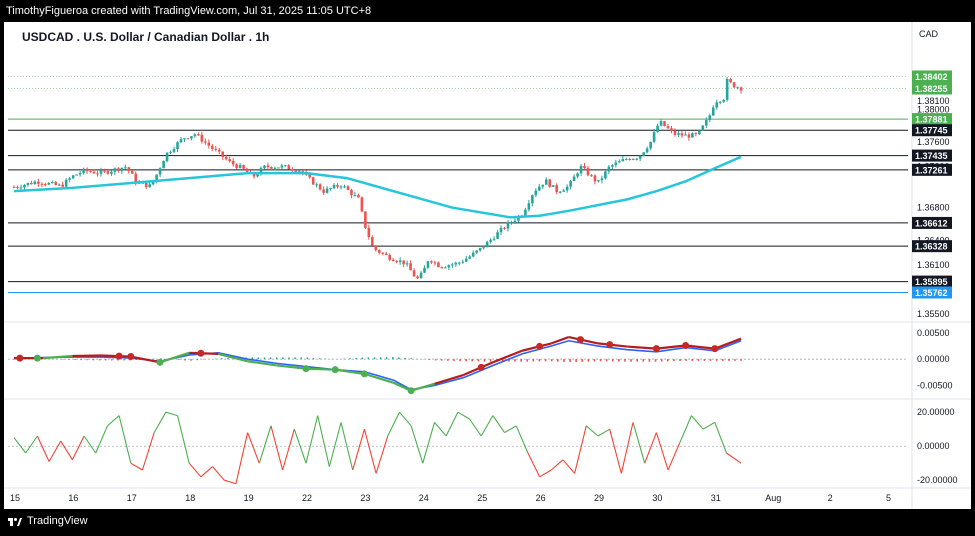  What do you see at coordinates (73, 498) in the screenshot?
I see `time-tick-label: 16` at bounding box center [73, 498].